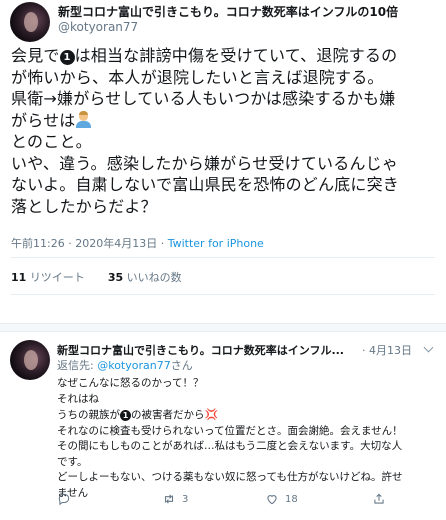 Image resolution: width=446 pixels, height=520 pixels. Describe the element at coordinates (272, 500) in the screenshot. I see `heart-icon` at that location.